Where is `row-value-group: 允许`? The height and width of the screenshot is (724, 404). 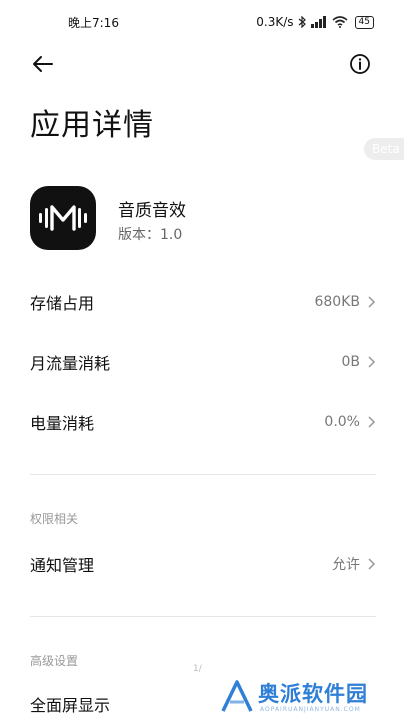
row-value-group: 允许 is located at coordinates (354, 564).